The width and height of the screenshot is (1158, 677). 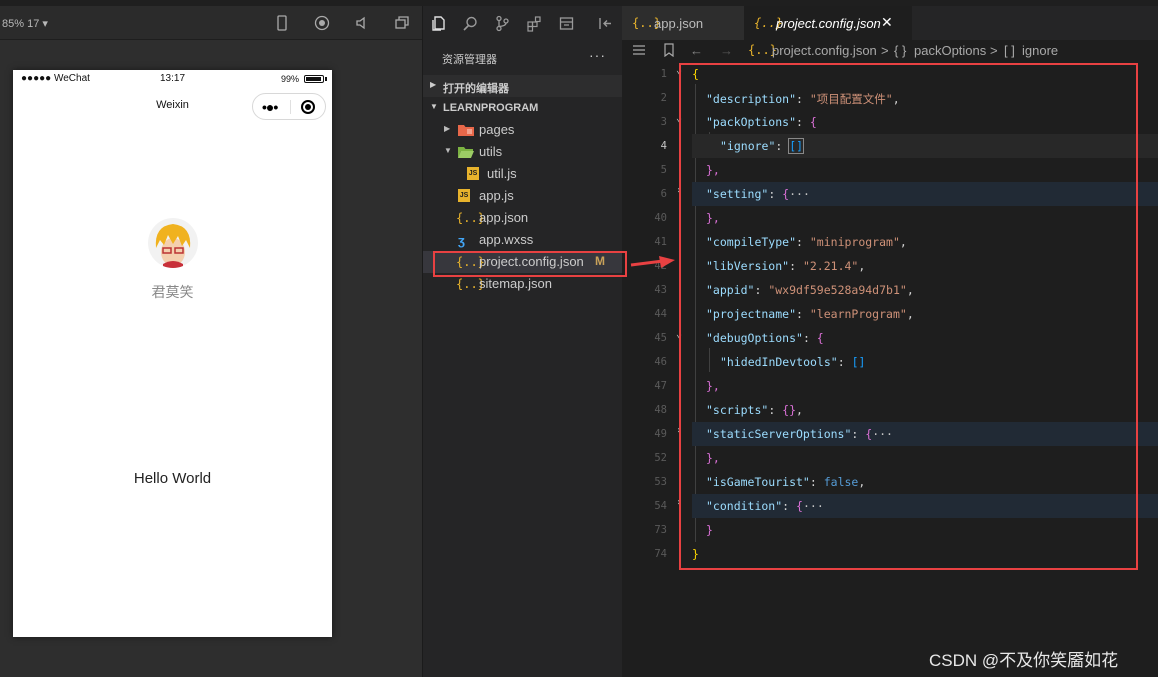 I want to click on chevron-right-icon: ▶, so click(x=433, y=84).